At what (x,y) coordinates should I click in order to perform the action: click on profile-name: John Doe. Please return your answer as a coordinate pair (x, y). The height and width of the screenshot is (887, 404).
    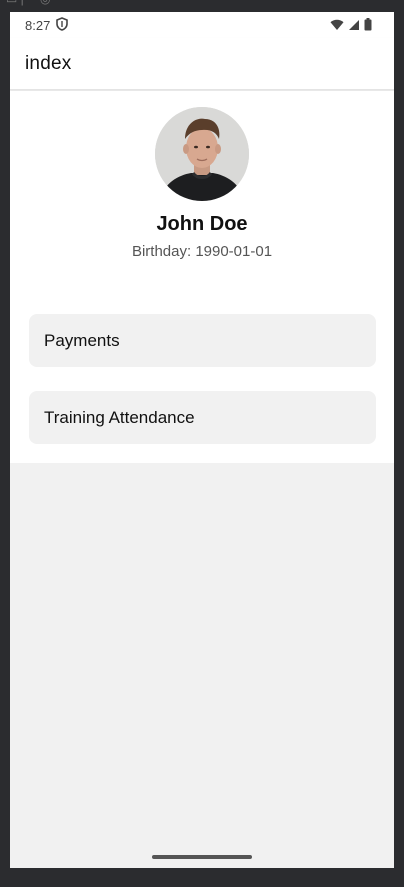
    Looking at the image, I should click on (202, 224).